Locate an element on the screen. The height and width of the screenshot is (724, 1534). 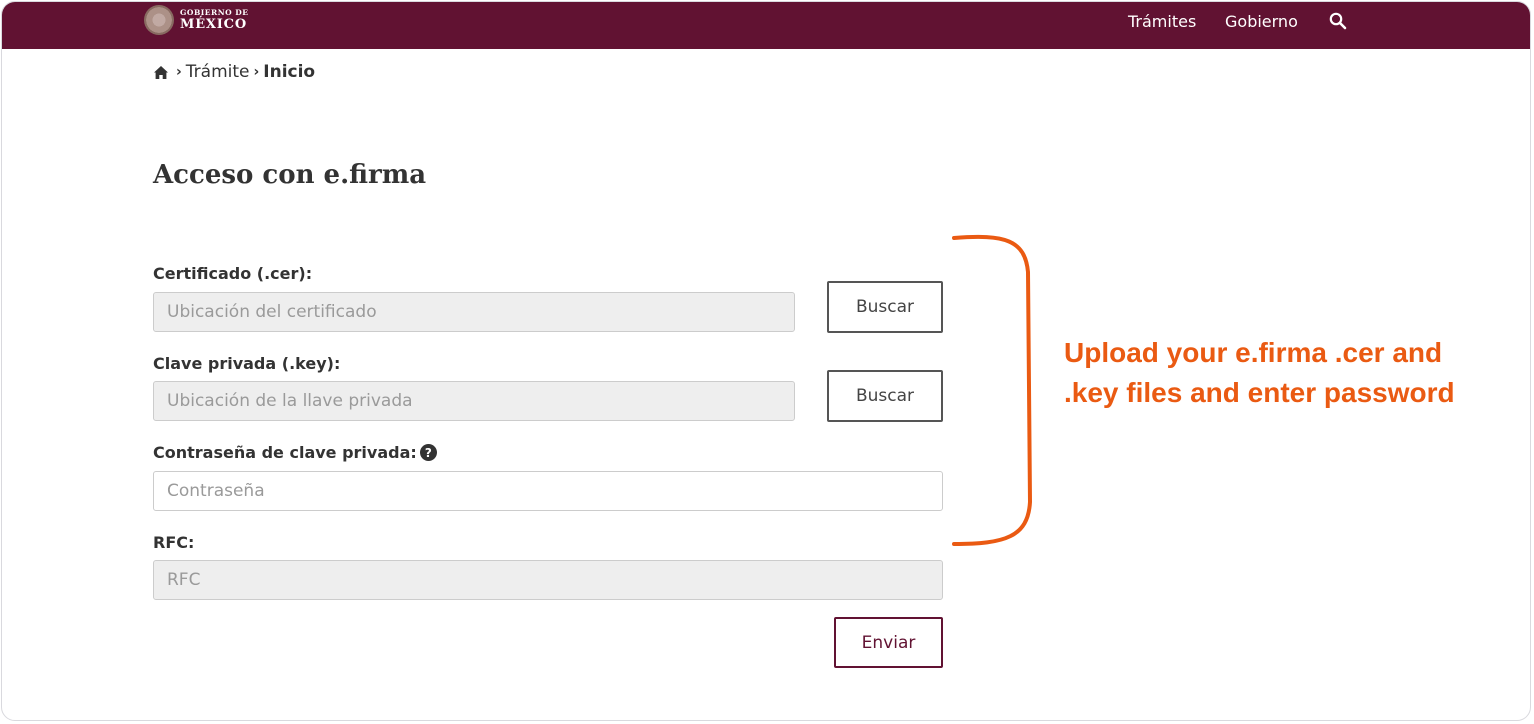
rfc-label: RFC: is located at coordinates (174, 542).